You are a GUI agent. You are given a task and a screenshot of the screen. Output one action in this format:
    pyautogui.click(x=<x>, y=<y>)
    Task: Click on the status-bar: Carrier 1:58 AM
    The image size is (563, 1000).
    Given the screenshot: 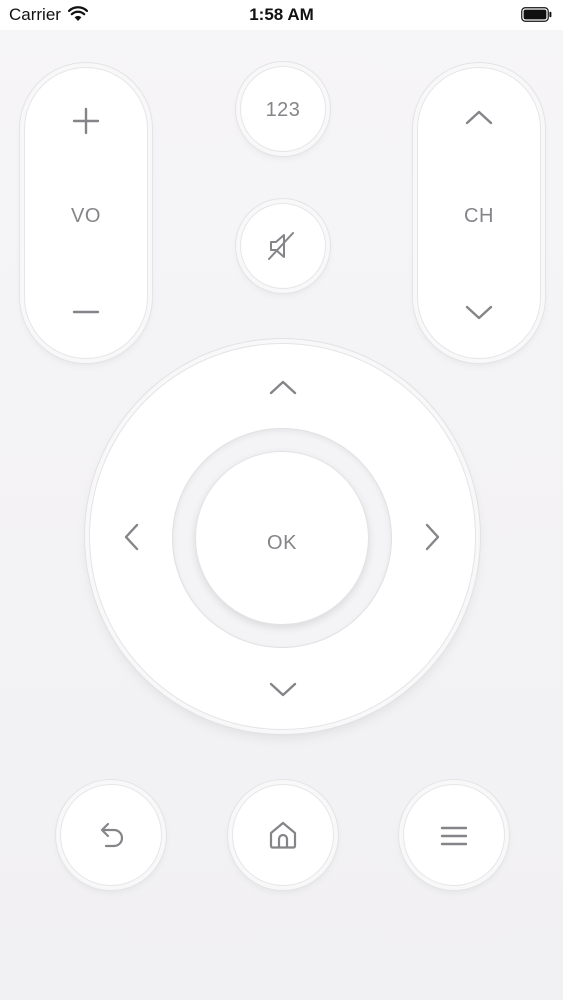 What is the action you would take?
    pyautogui.click(x=281, y=15)
    